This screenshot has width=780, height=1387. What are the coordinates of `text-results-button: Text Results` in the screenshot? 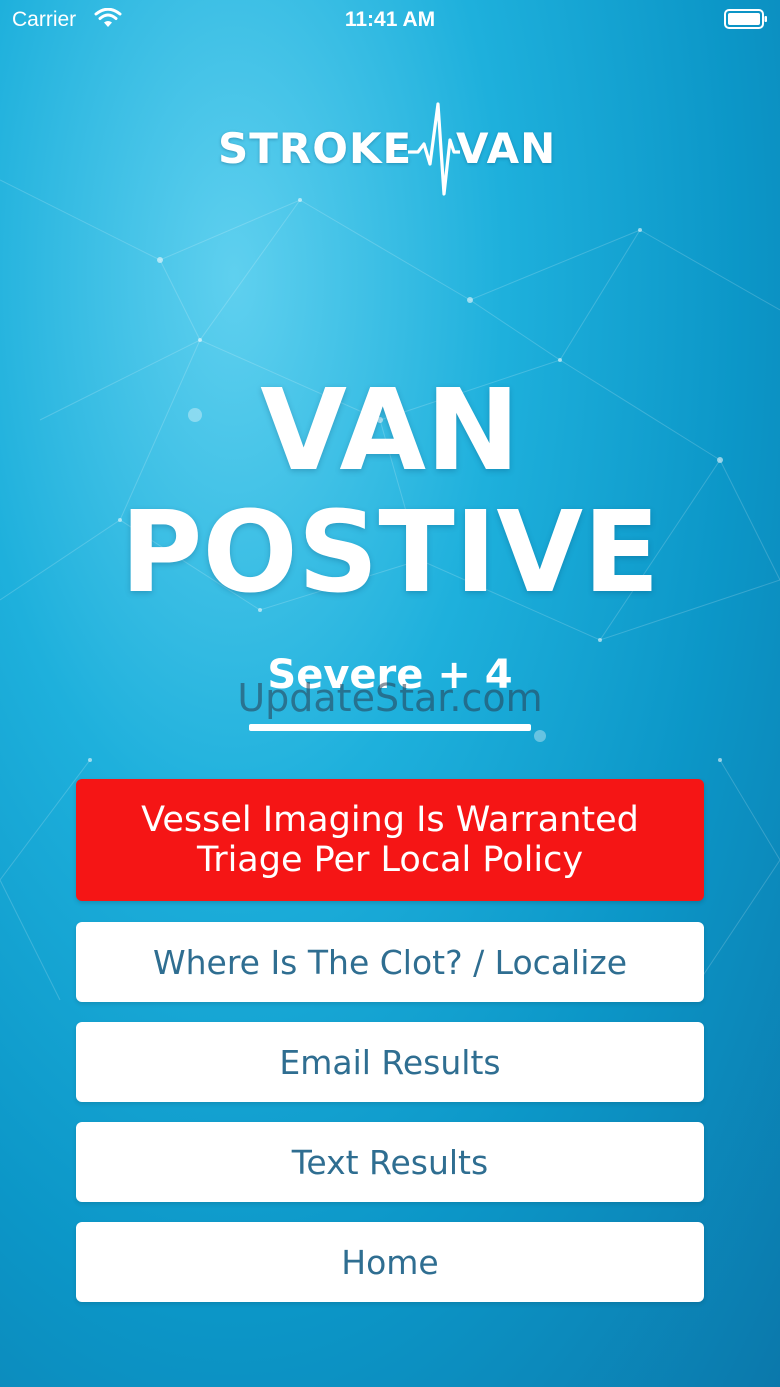 It's located at (390, 1162).